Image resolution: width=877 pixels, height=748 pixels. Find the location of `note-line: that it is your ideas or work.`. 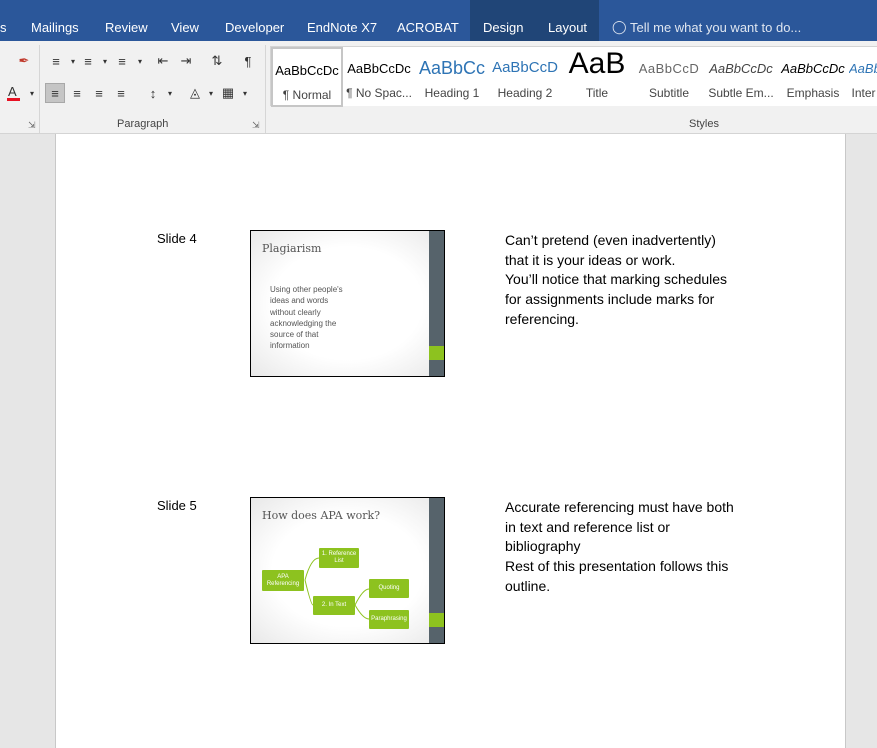

note-line: that it is your ideas or work. is located at coordinates (590, 259).